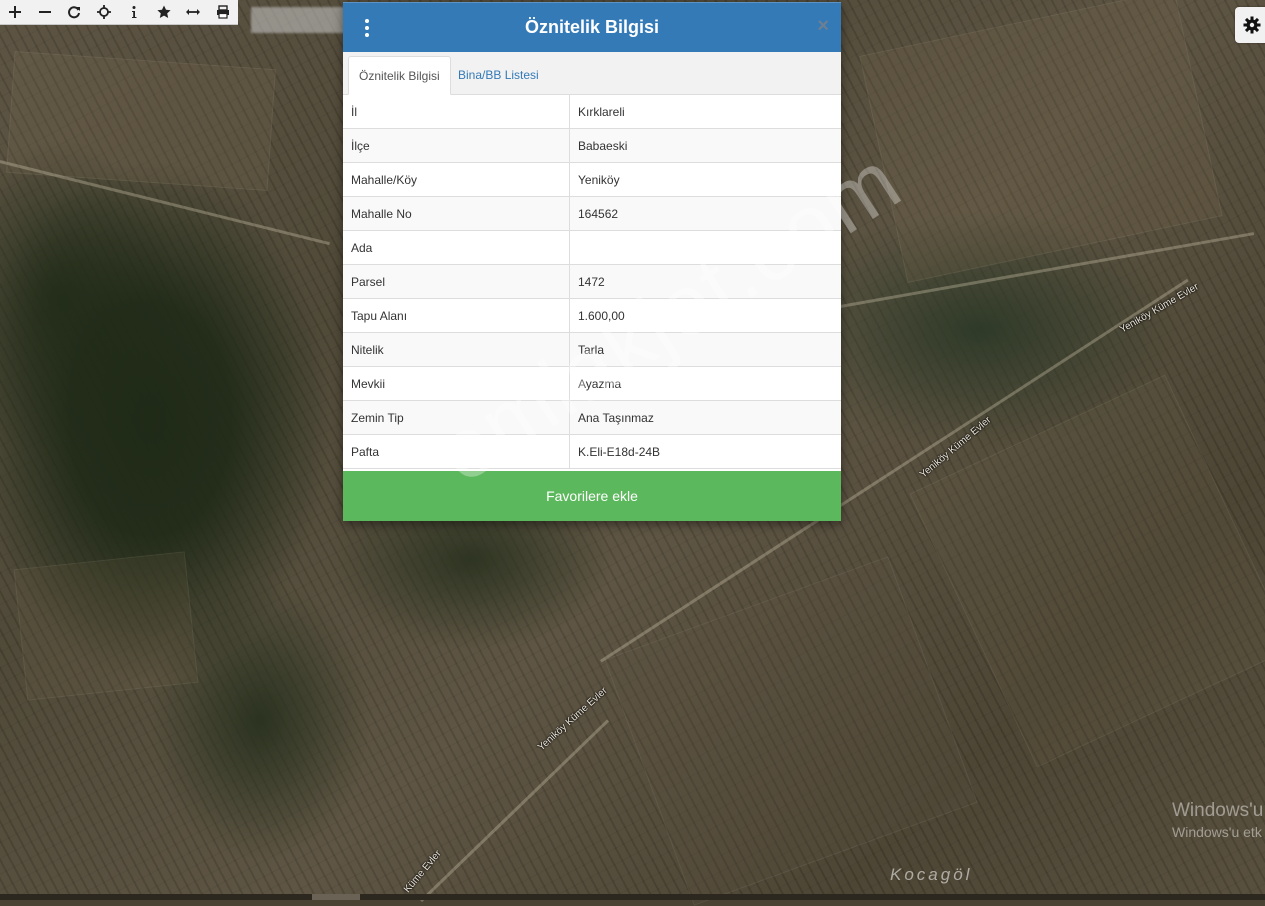 The height and width of the screenshot is (906, 1265). I want to click on measure-button, so click(194, 12).